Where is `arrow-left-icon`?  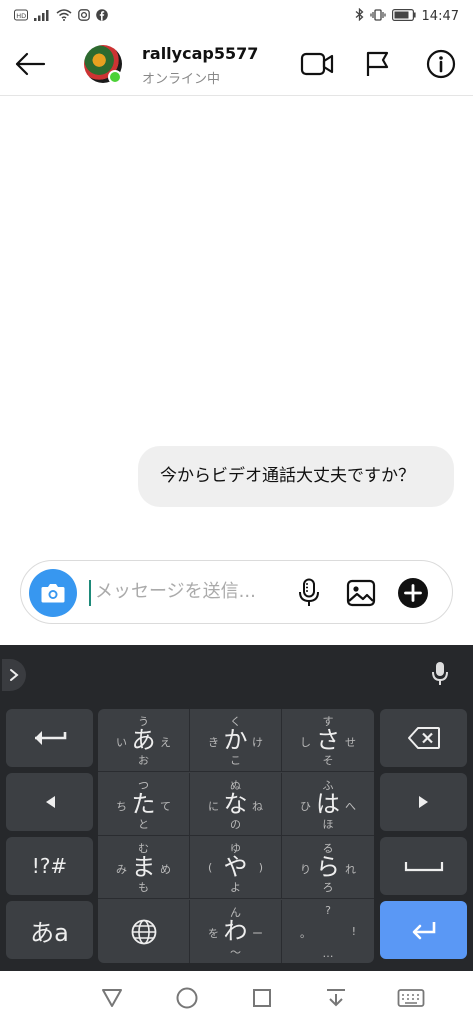 arrow-left-icon is located at coordinates (30, 64).